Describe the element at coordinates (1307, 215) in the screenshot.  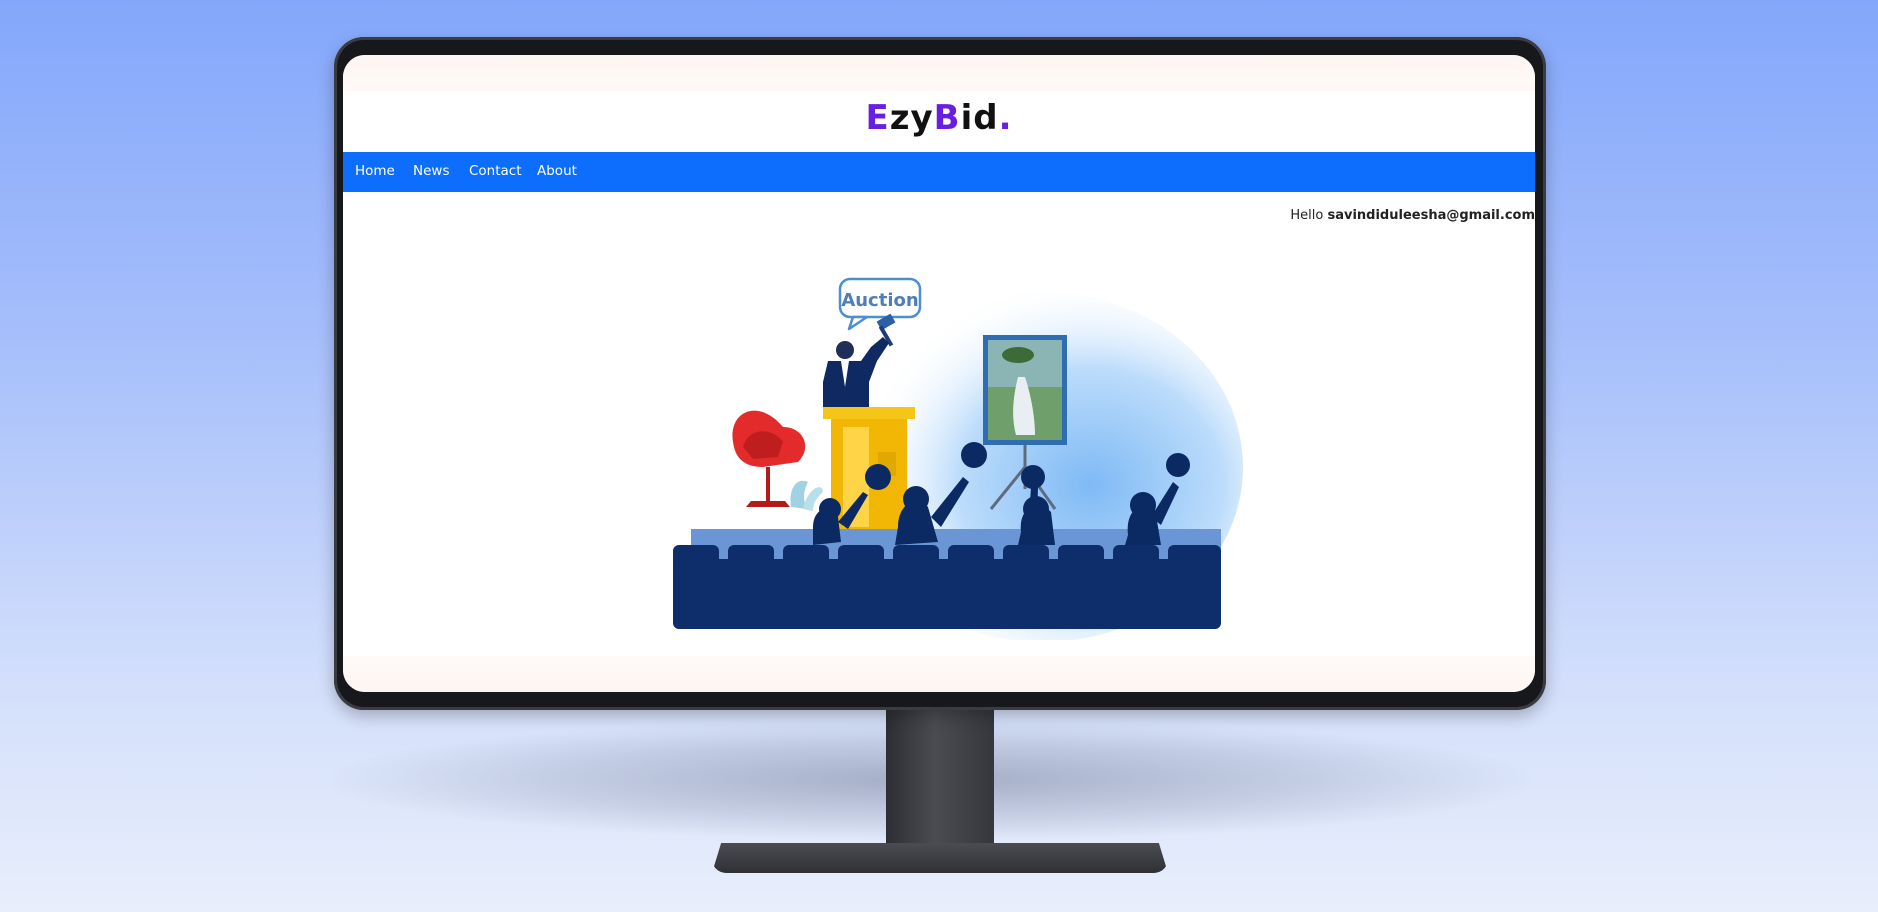
I see `greeting-text: Hello` at that location.